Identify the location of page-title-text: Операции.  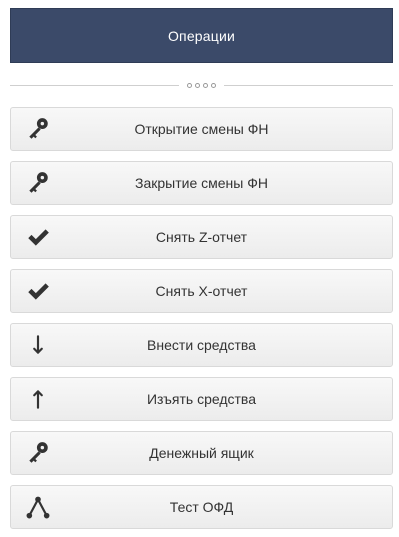
(201, 35).